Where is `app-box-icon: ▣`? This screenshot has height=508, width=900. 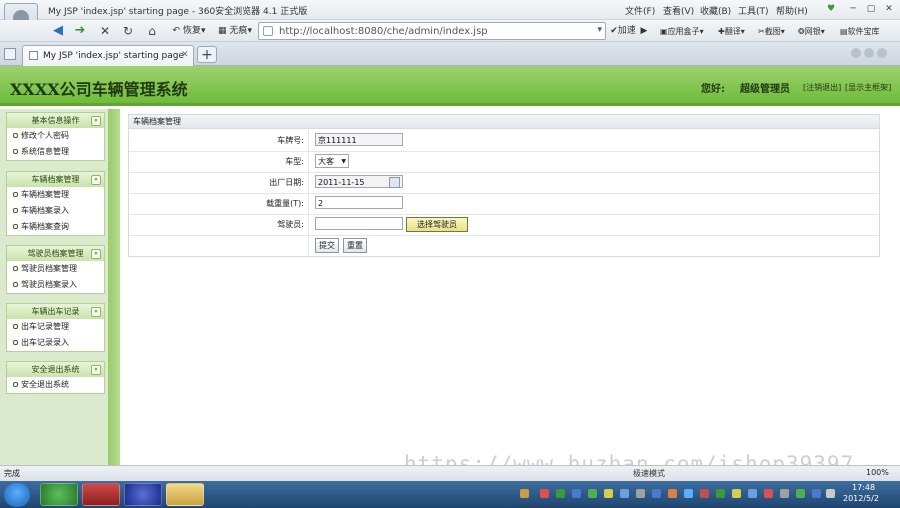 app-box-icon: ▣ is located at coordinates (664, 31).